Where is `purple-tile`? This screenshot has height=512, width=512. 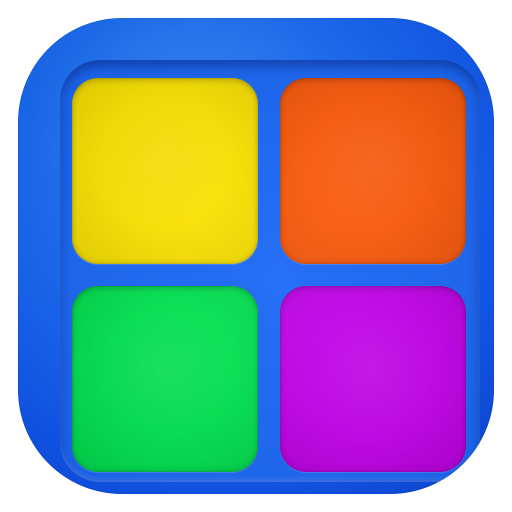 purple-tile is located at coordinates (373, 379).